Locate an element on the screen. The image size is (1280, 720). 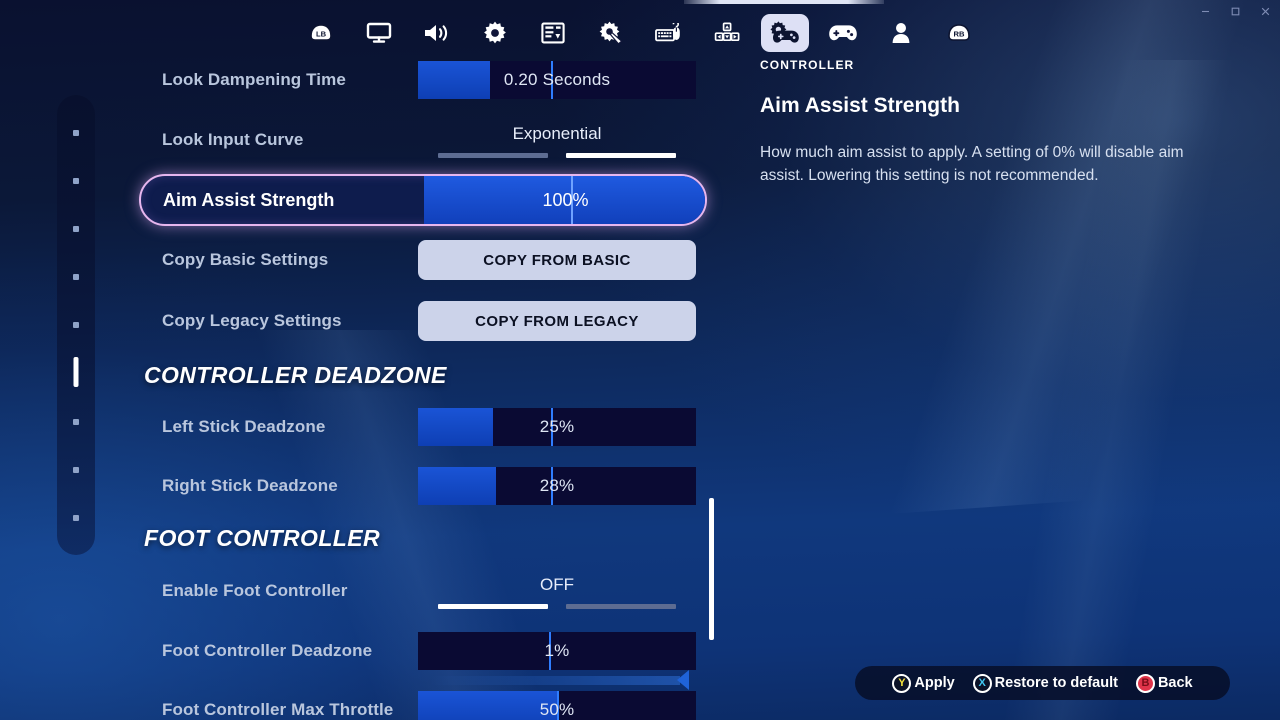
slider-value: 100% is located at coordinates (565, 199).